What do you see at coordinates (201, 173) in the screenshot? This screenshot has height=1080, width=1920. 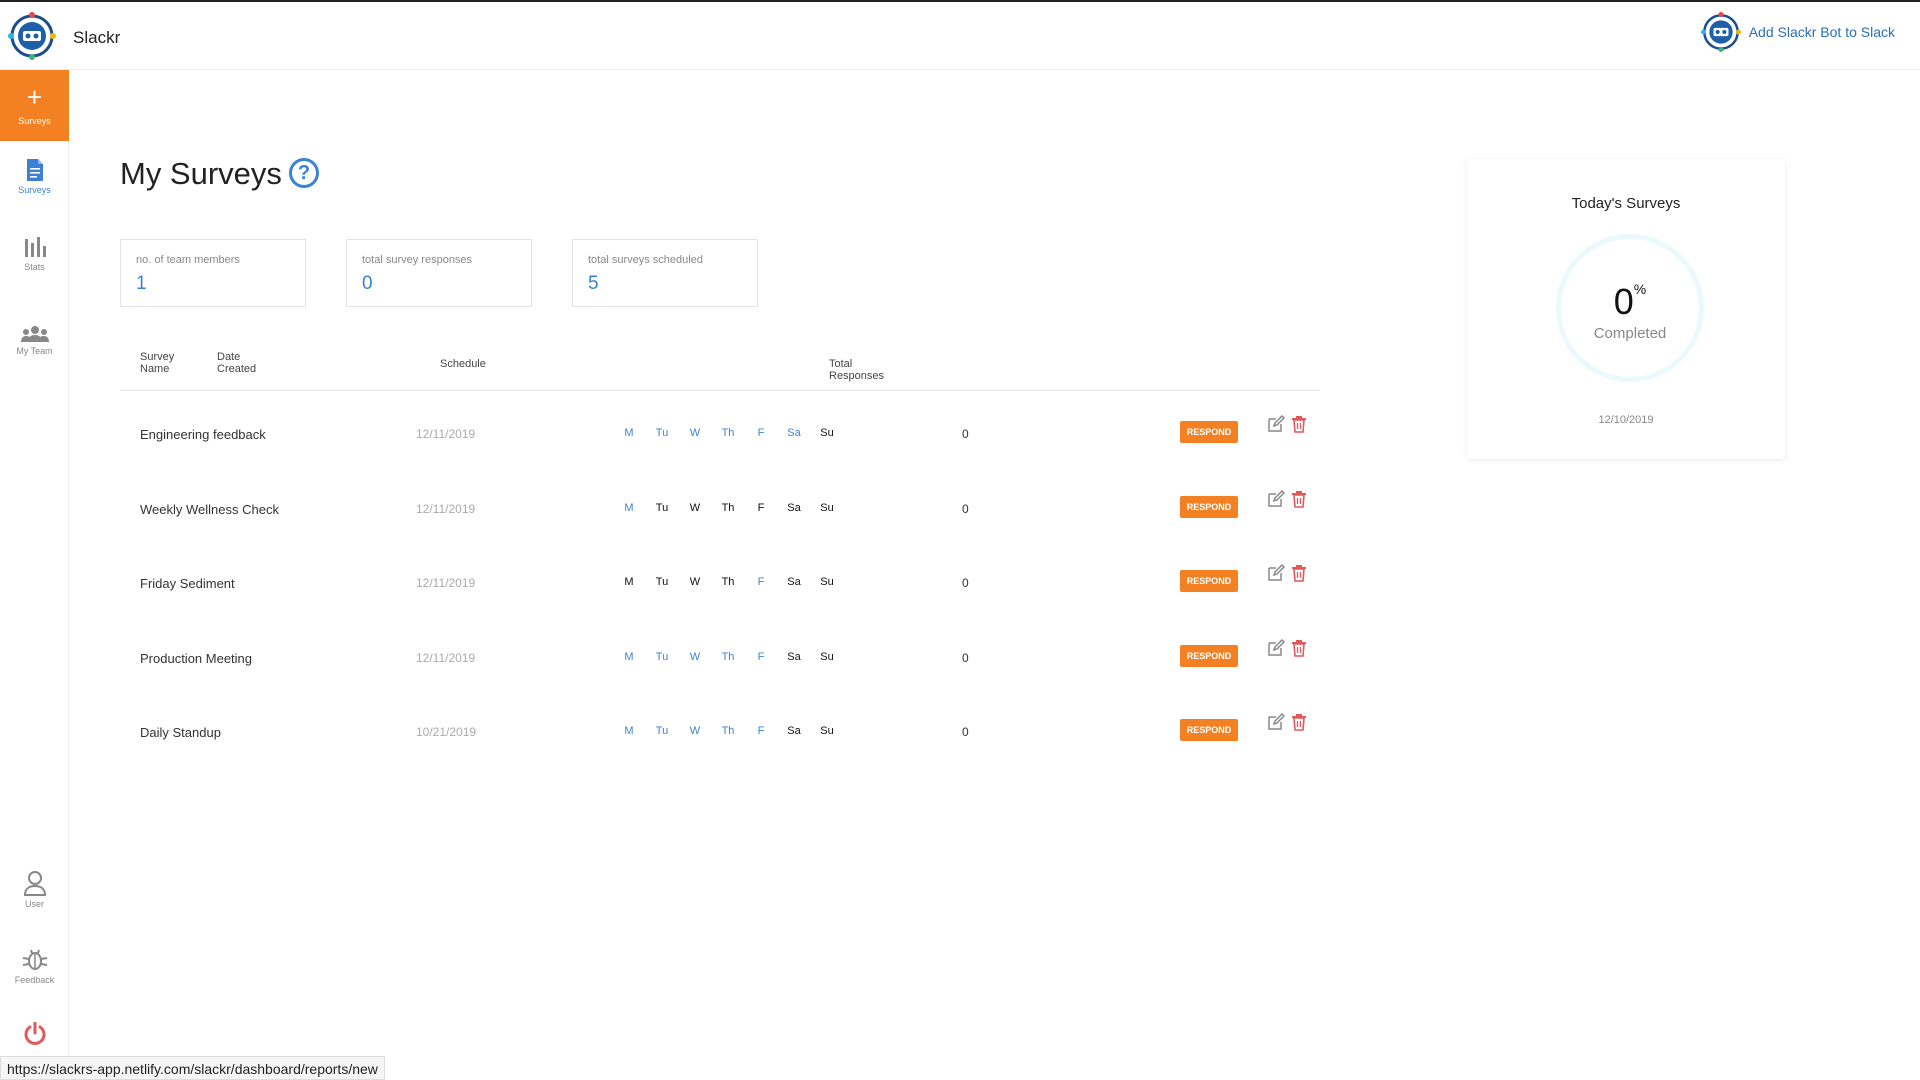 I see `page-title: My Surveys` at bounding box center [201, 173].